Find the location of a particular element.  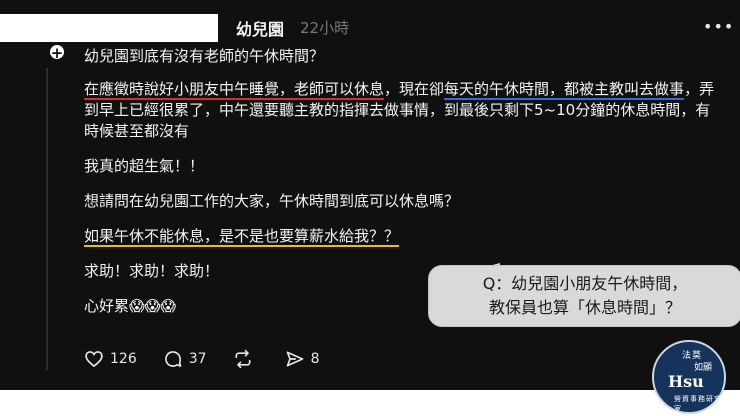

comment-count: 37 is located at coordinates (197, 359).